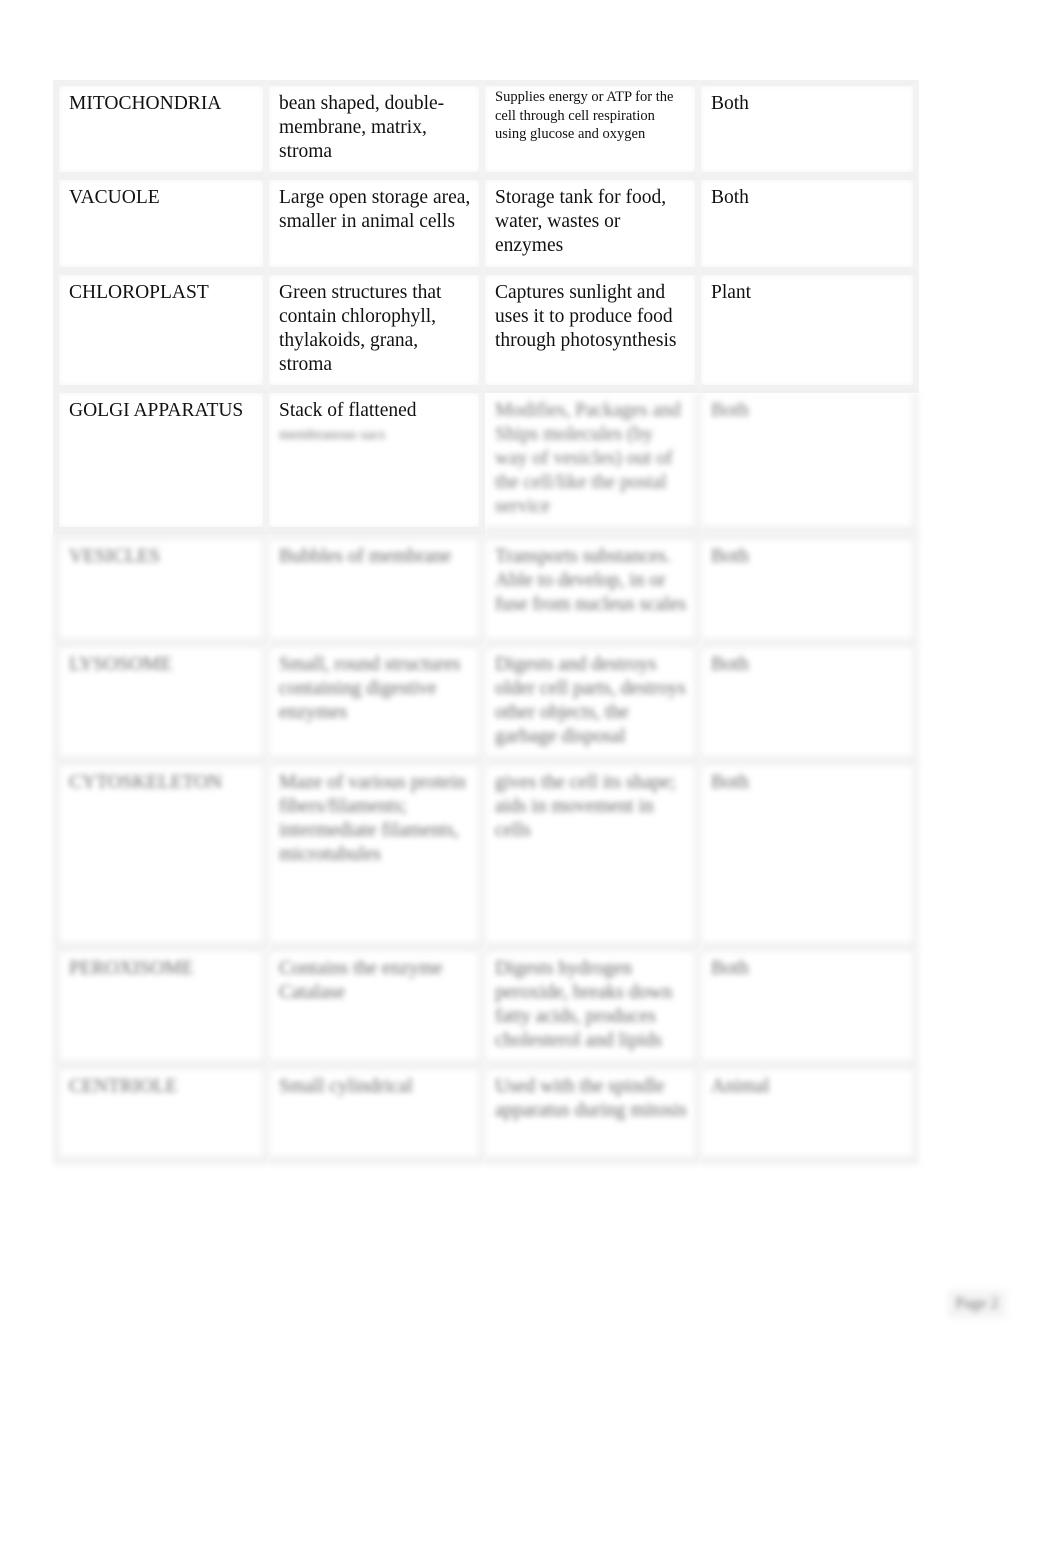 Image resolution: width=1062 pixels, height=1556 pixels. Describe the element at coordinates (377, 1117) in the screenshot. I see `organelle-structure: Small cylindrical` at that location.